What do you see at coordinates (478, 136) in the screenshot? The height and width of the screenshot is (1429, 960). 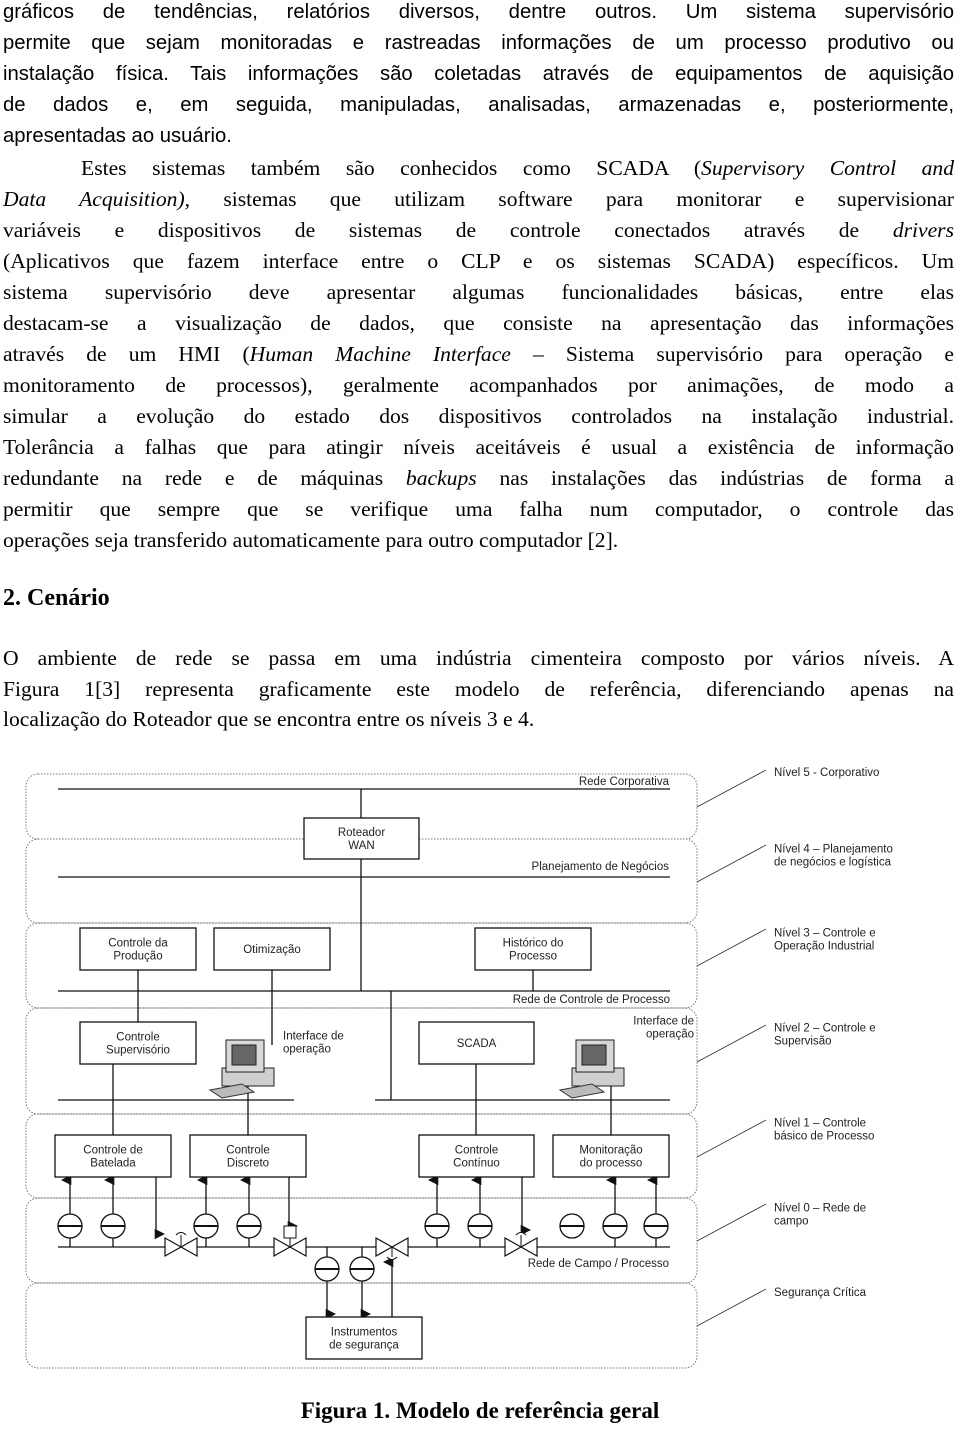 I see `text-line: apresentadas ao usuário.` at bounding box center [478, 136].